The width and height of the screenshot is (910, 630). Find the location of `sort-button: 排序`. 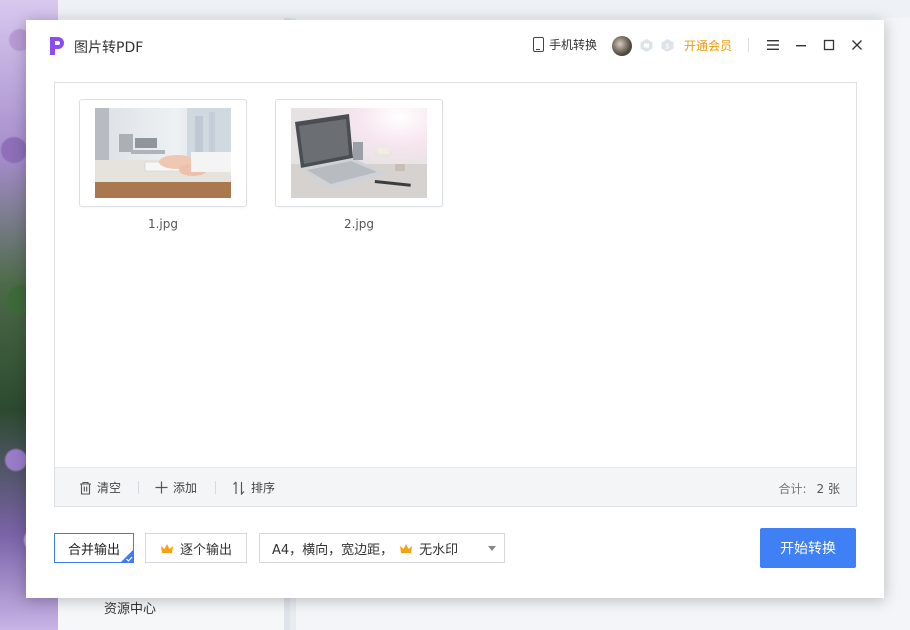

sort-button: 排序 is located at coordinates (253, 487).